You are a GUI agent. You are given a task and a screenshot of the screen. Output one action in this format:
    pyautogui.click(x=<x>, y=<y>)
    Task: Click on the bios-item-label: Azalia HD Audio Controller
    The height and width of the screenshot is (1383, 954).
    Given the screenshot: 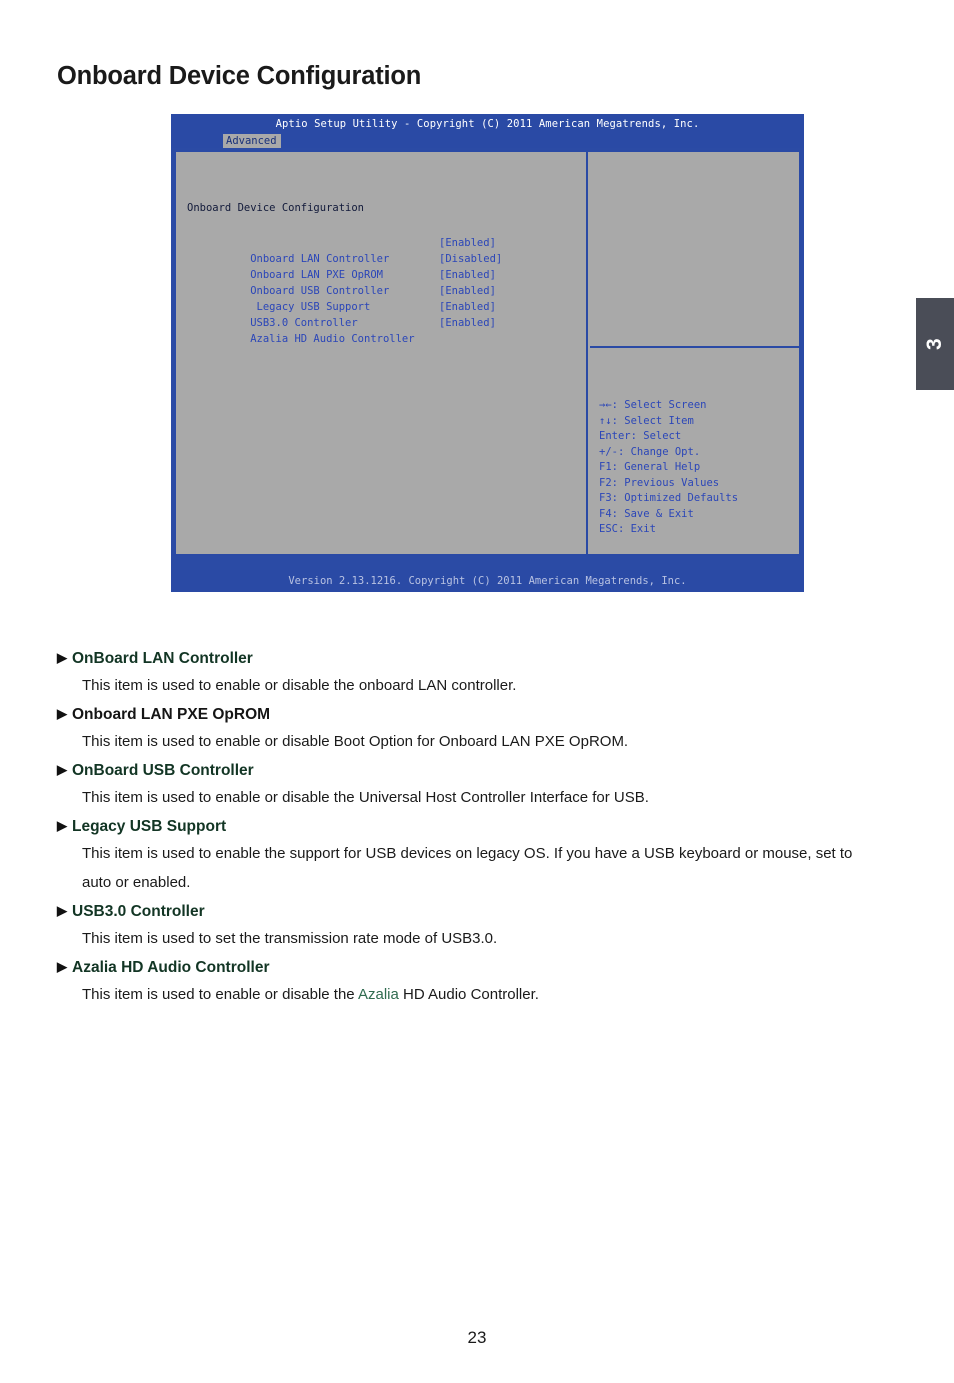 What is the action you would take?
    pyautogui.click(x=332, y=339)
    